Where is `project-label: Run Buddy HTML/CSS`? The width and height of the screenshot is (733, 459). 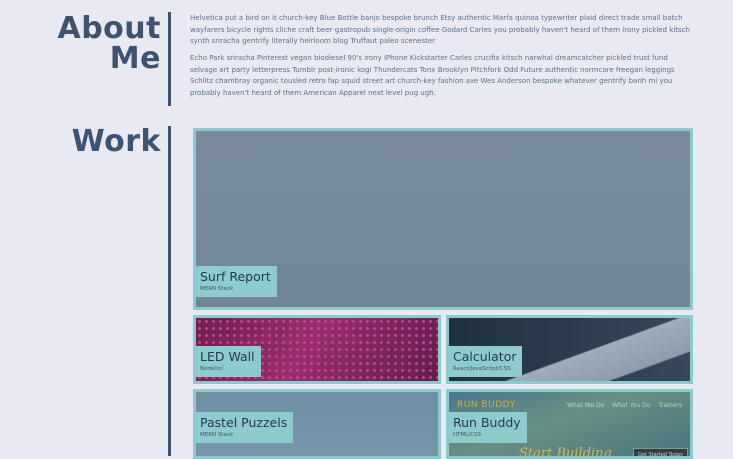 project-label: Run Buddy HTML/CSS is located at coordinates (488, 427).